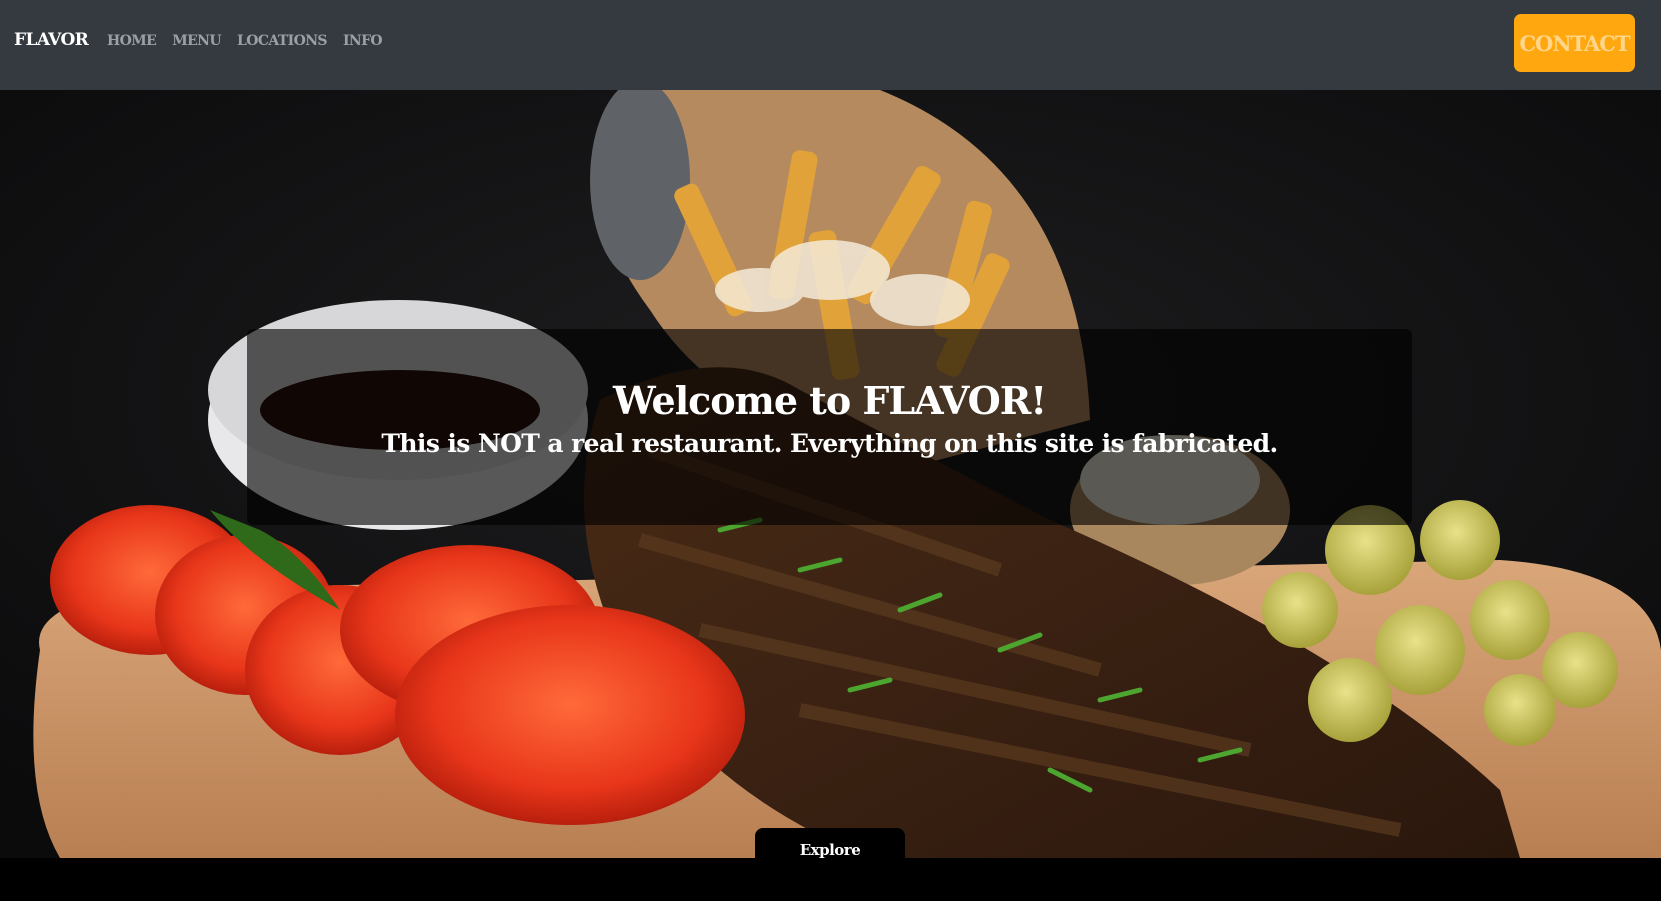 The width and height of the screenshot is (1661, 901). I want to click on nav-link-locations: LOCATIONS, so click(282, 41).